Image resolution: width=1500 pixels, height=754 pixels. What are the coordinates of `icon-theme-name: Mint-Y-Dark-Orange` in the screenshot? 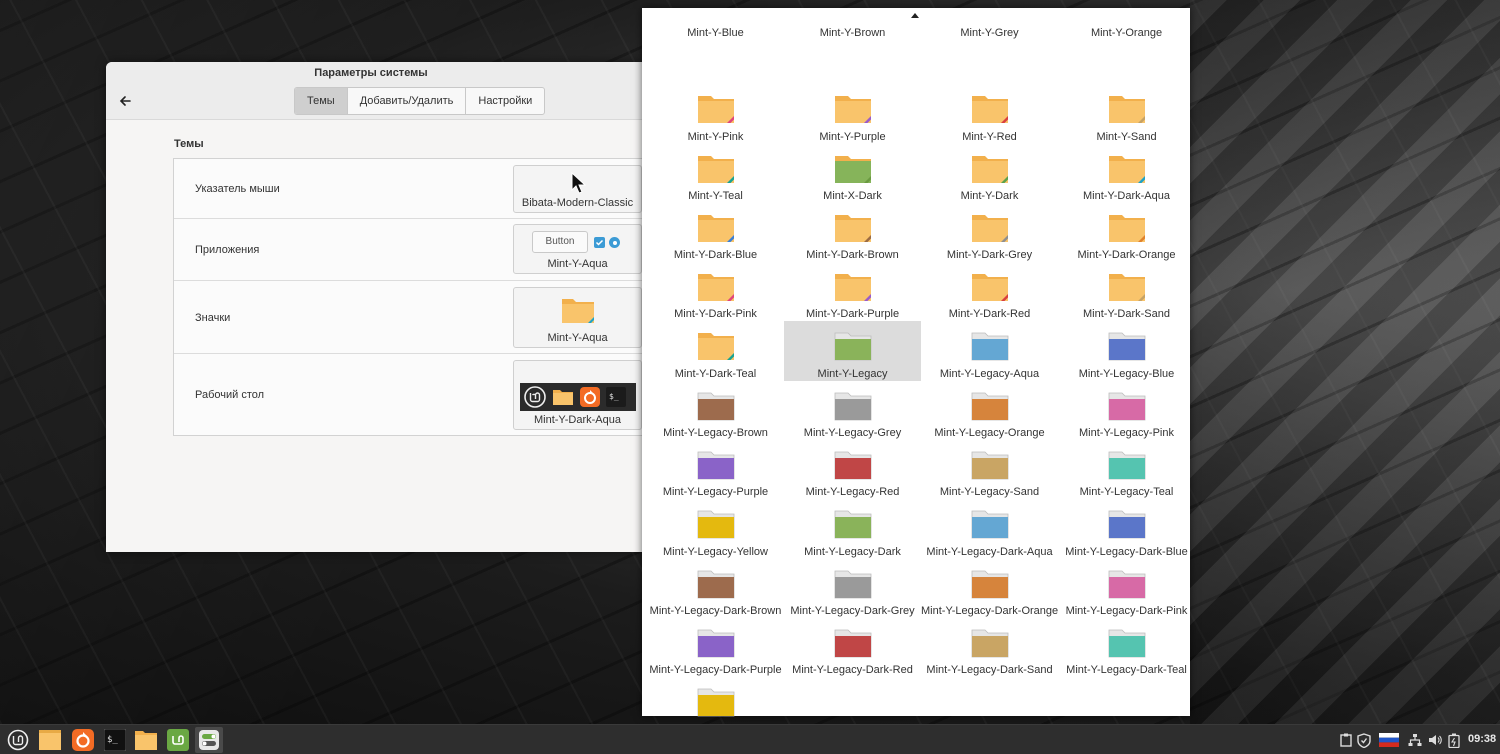 It's located at (1126, 255).